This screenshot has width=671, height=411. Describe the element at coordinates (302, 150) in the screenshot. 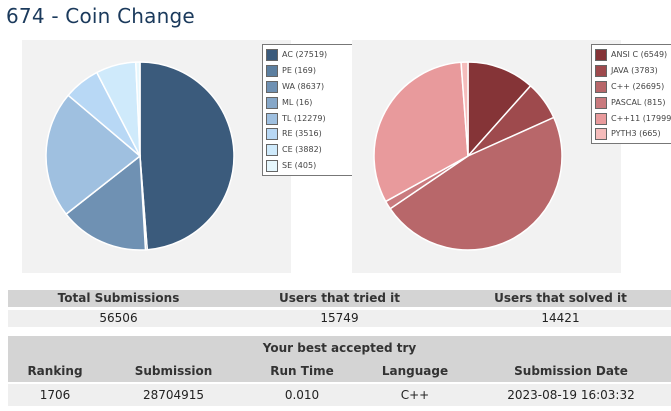

I see `verdict-legend-label: CE (3882)` at that location.